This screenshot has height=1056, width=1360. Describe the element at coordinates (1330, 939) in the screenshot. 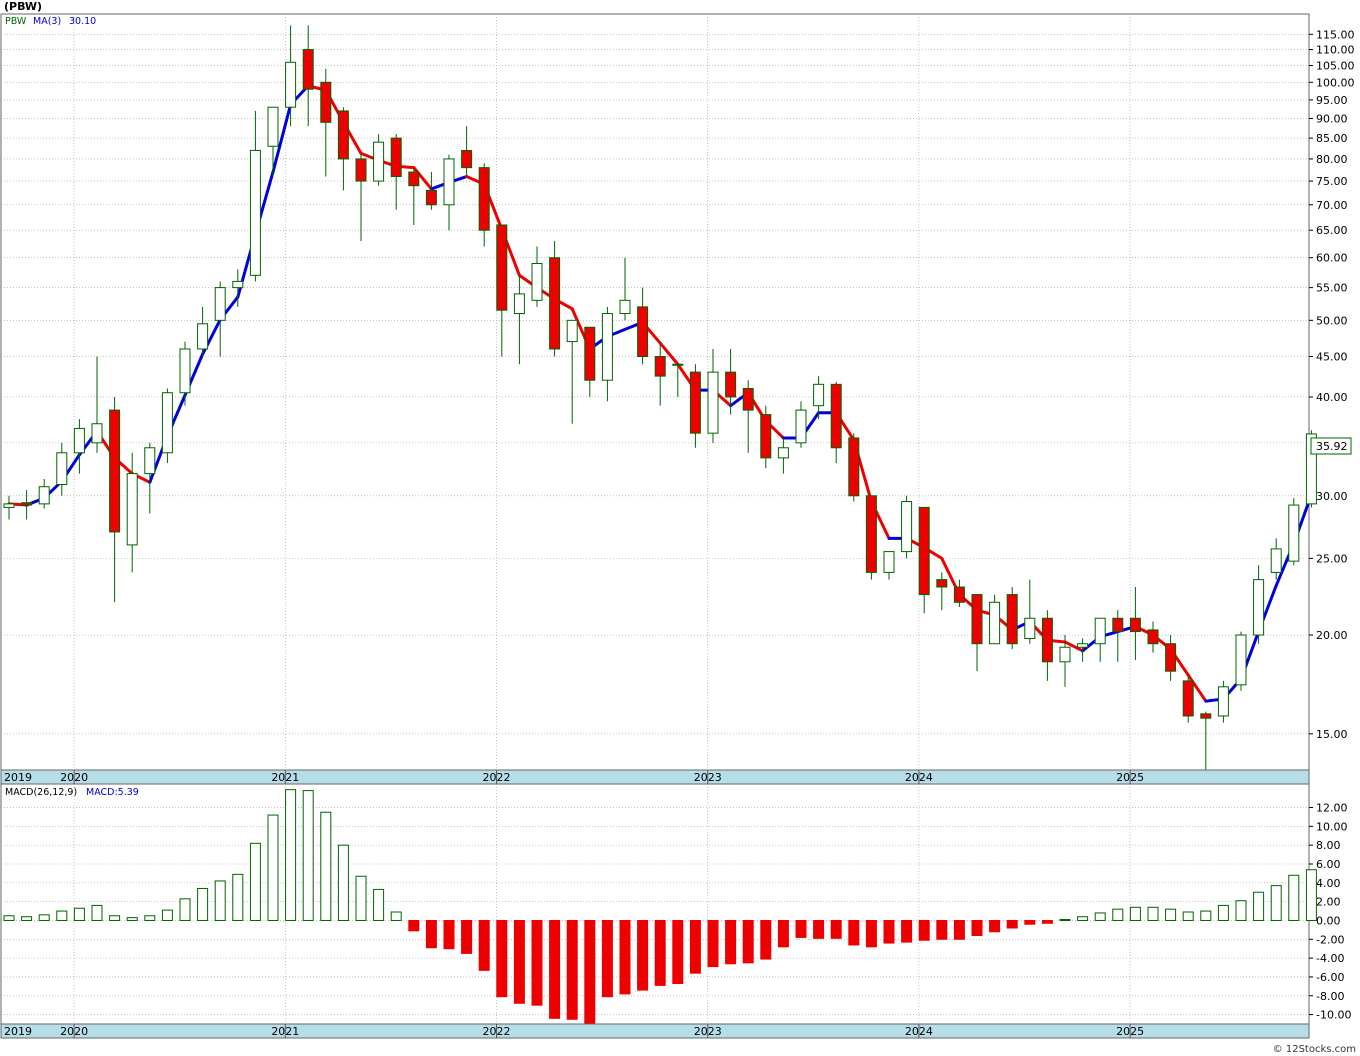

I see `macd-tick-label: -2.00` at that location.